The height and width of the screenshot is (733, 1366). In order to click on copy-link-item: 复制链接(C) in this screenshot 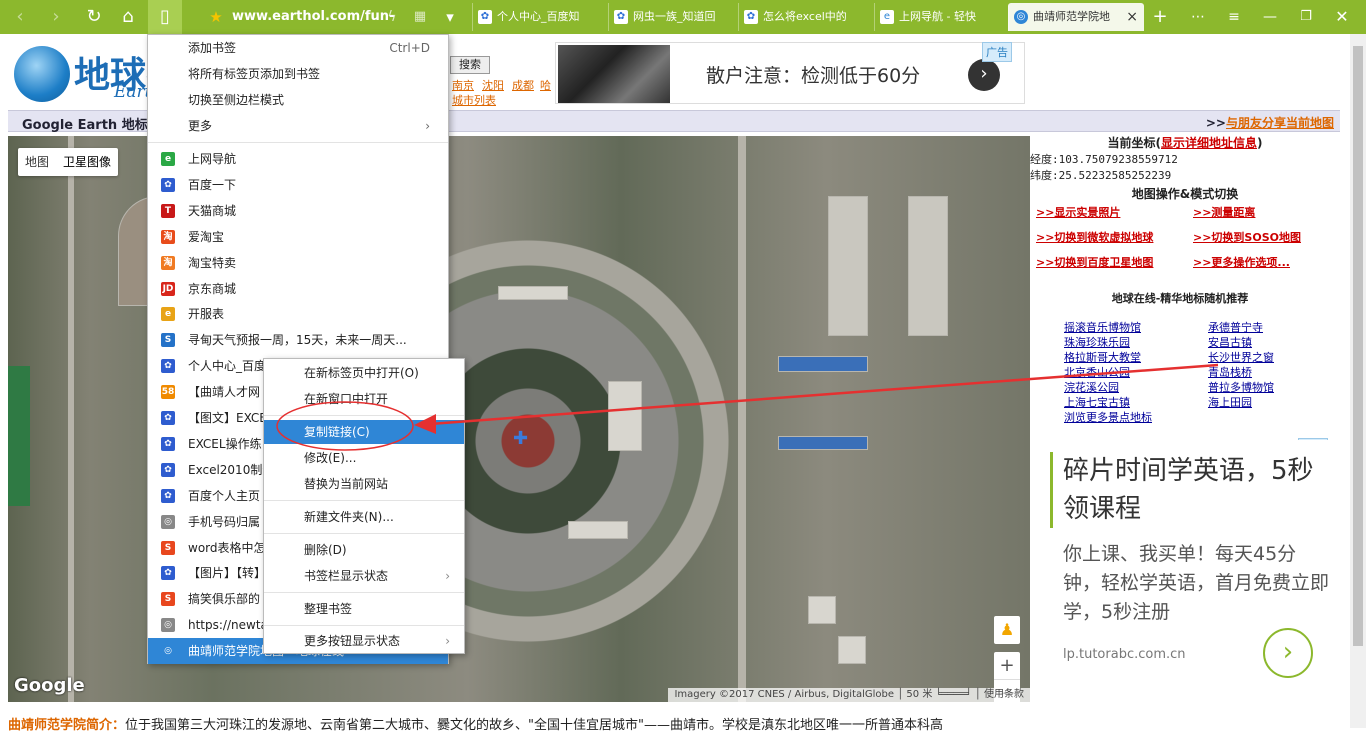, I will do `click(364, 432)`.